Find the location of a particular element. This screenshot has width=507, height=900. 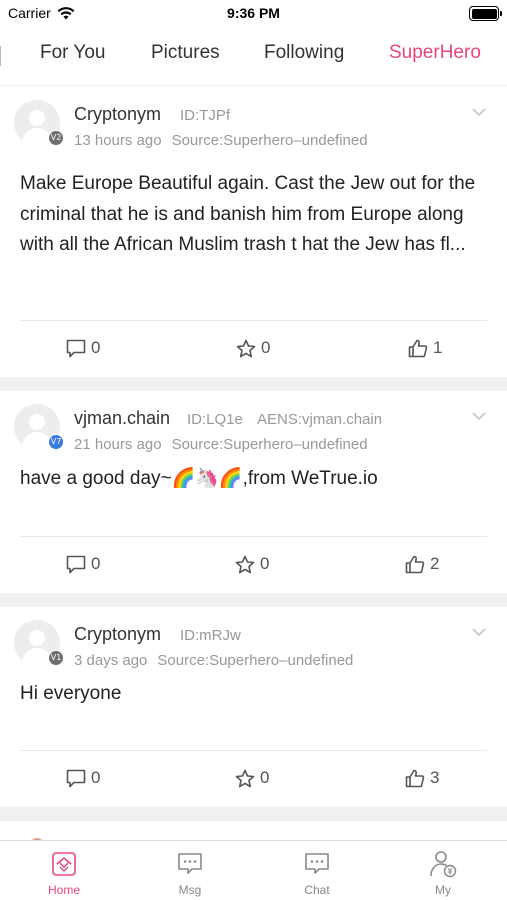

like-button: 3 is located at coordinates (422, 778).